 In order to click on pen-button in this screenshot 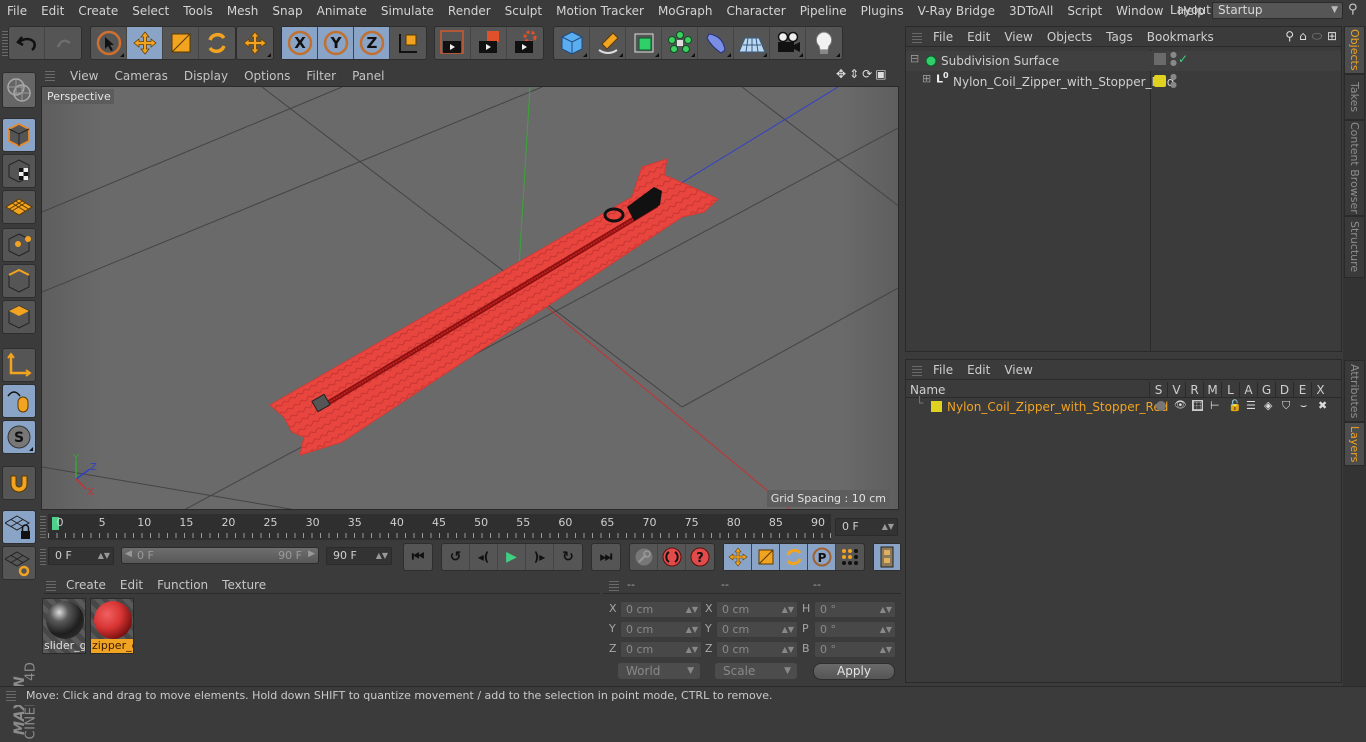, I will do `click(608, 43)`.